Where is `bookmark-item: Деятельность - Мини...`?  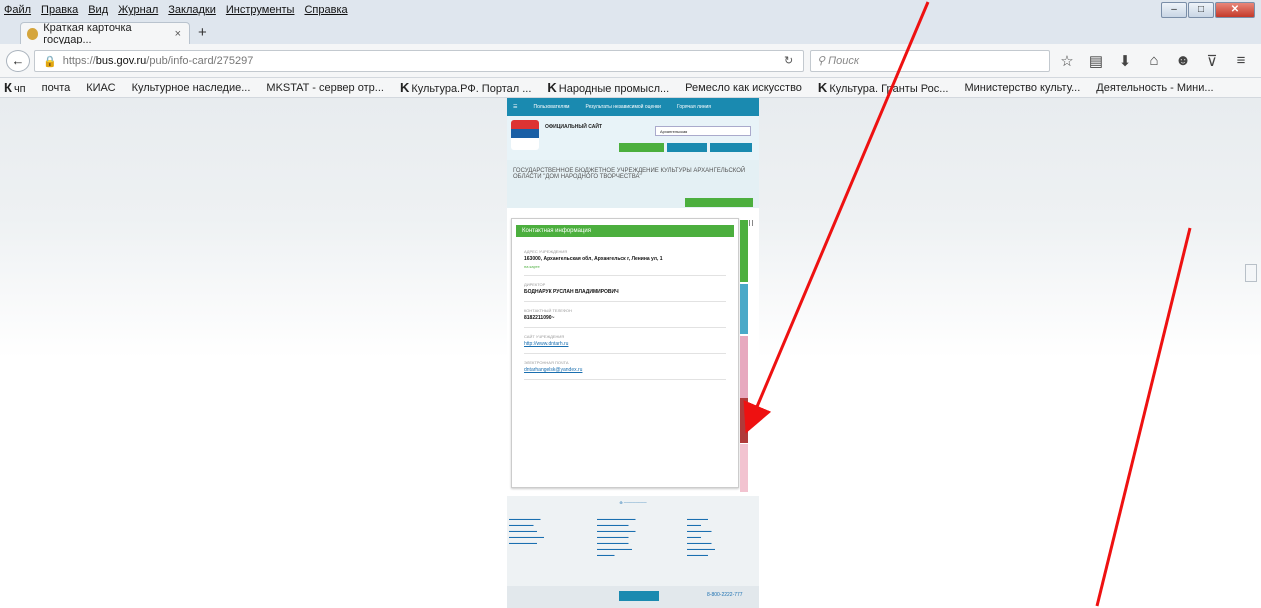
bookmark-item: Деятельность - Мини... is located at coordinates (1158, 88).